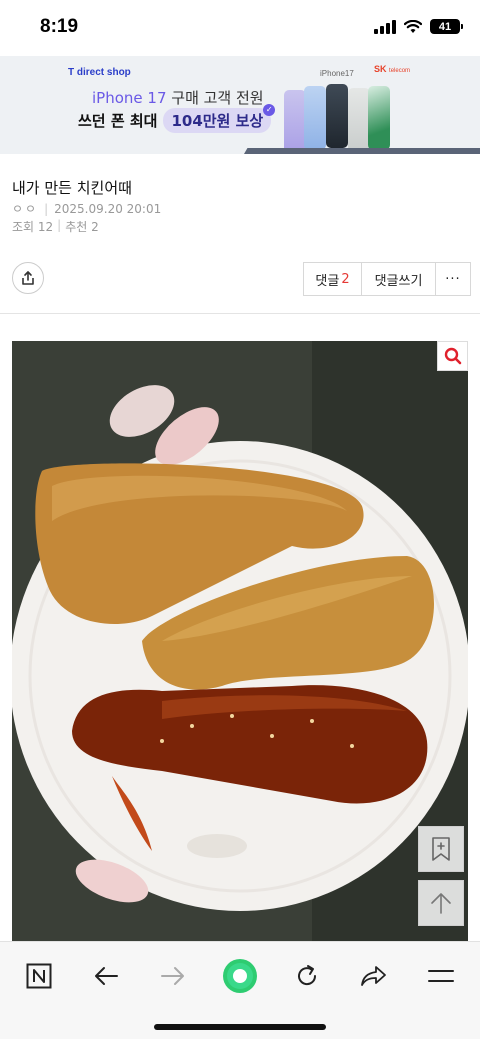  I want to click on green-circle-icon, so click(240, 976).